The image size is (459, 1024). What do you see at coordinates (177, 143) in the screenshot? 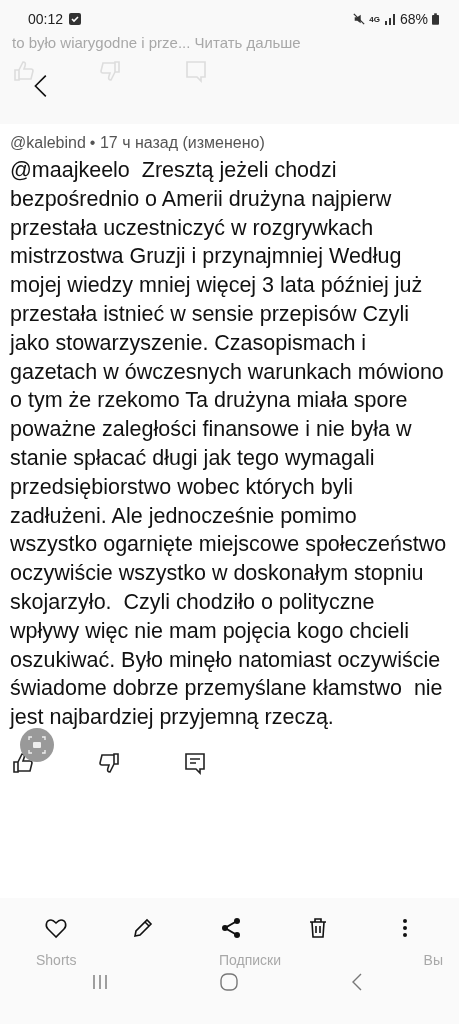
I see `comment-meta: • 17 ч назад (изменено)` at bounding box center [177, 143].